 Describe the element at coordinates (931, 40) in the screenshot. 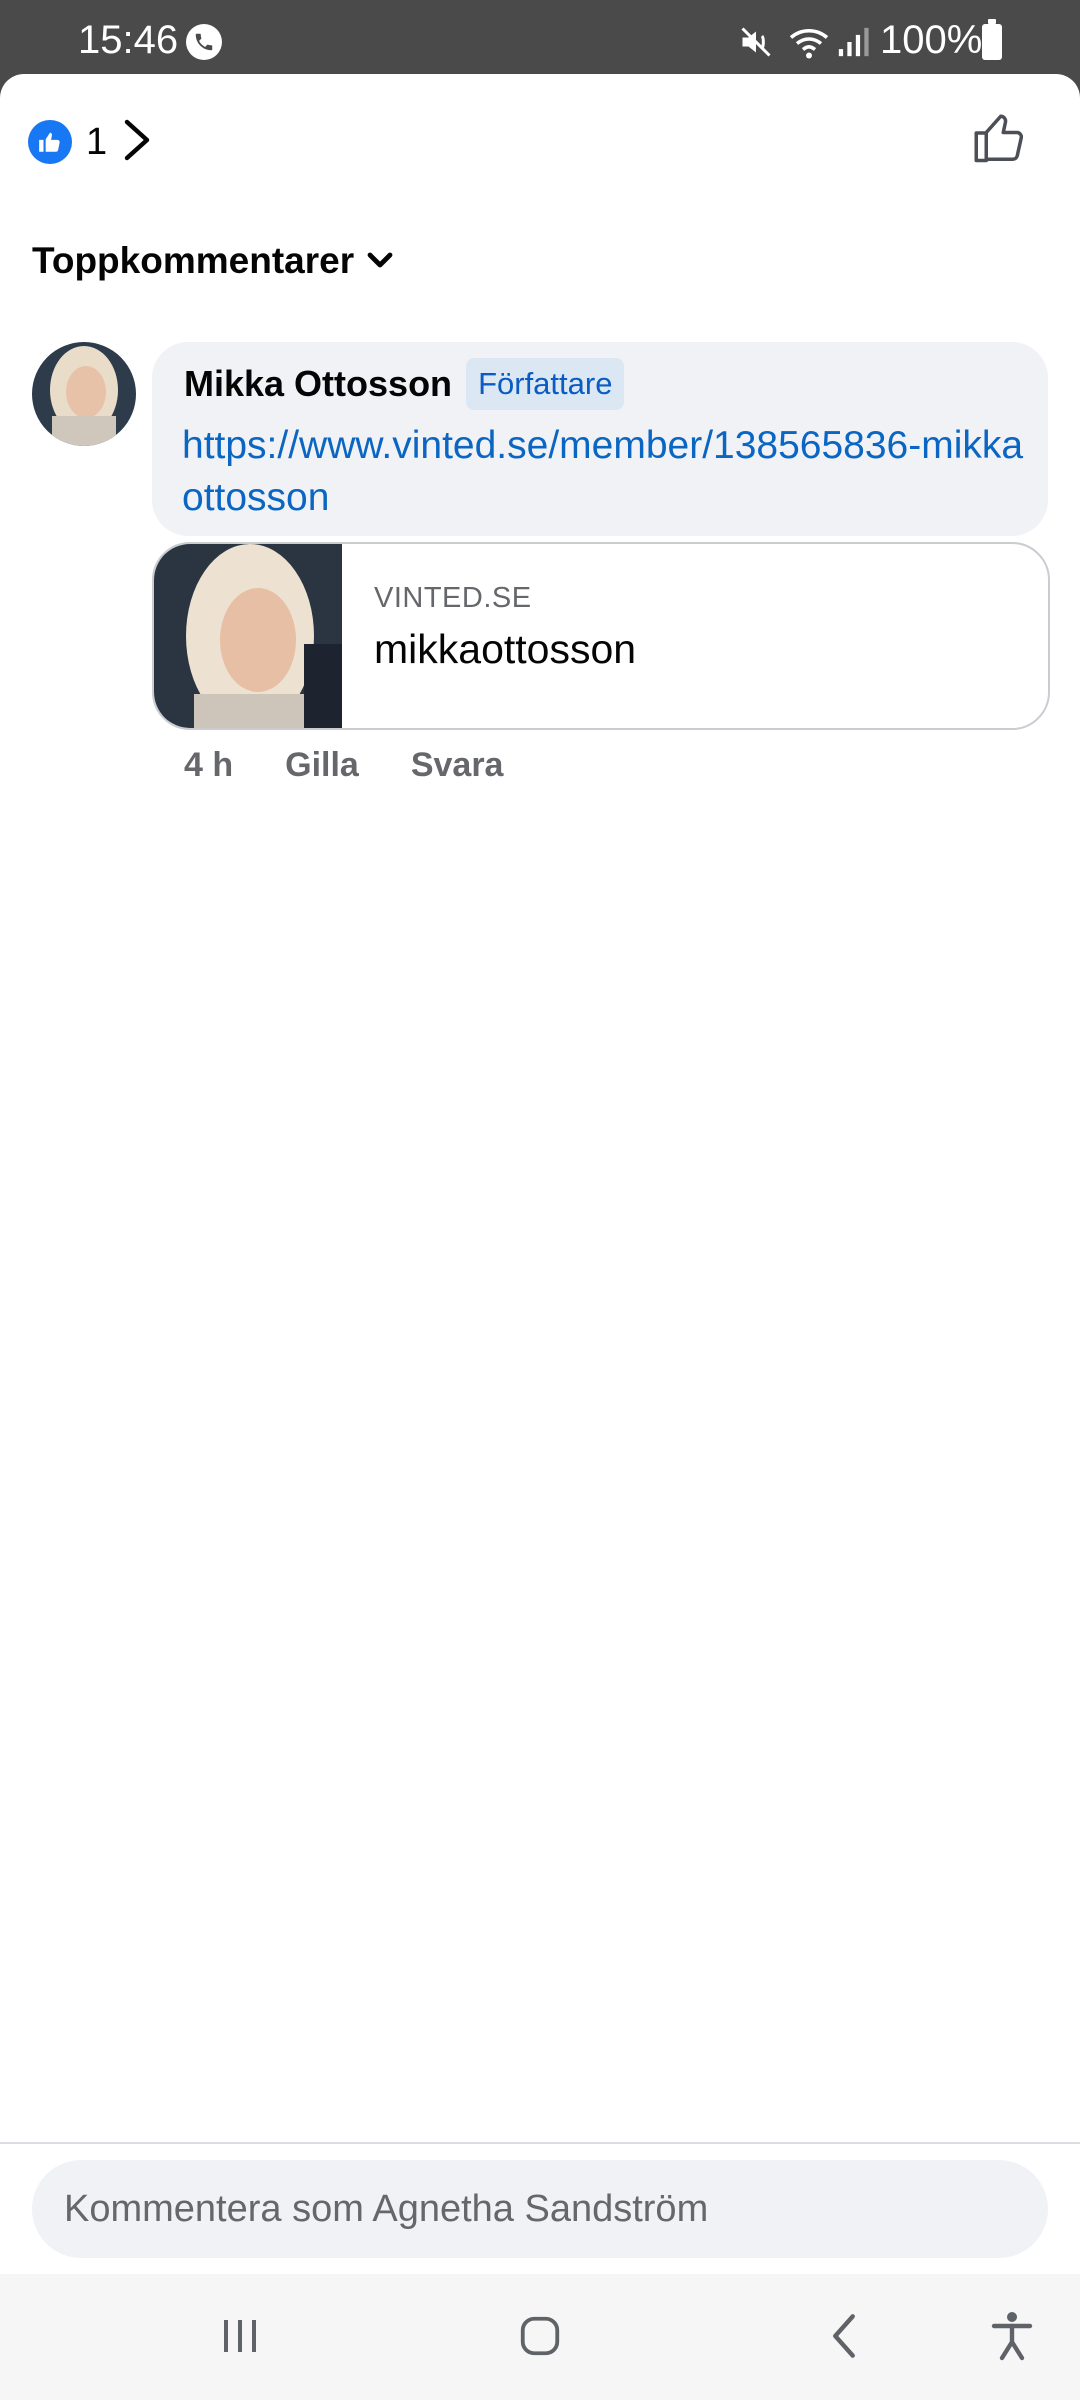

I see `battery-percentage: 100%` at that location.